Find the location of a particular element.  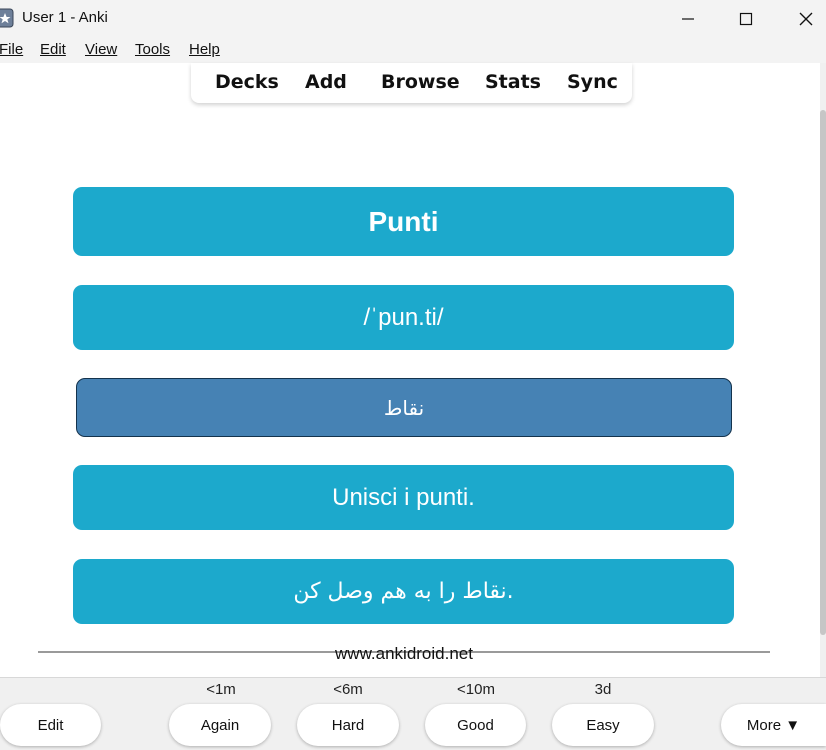

card-word: Punti is located at coordinates (403, 221).